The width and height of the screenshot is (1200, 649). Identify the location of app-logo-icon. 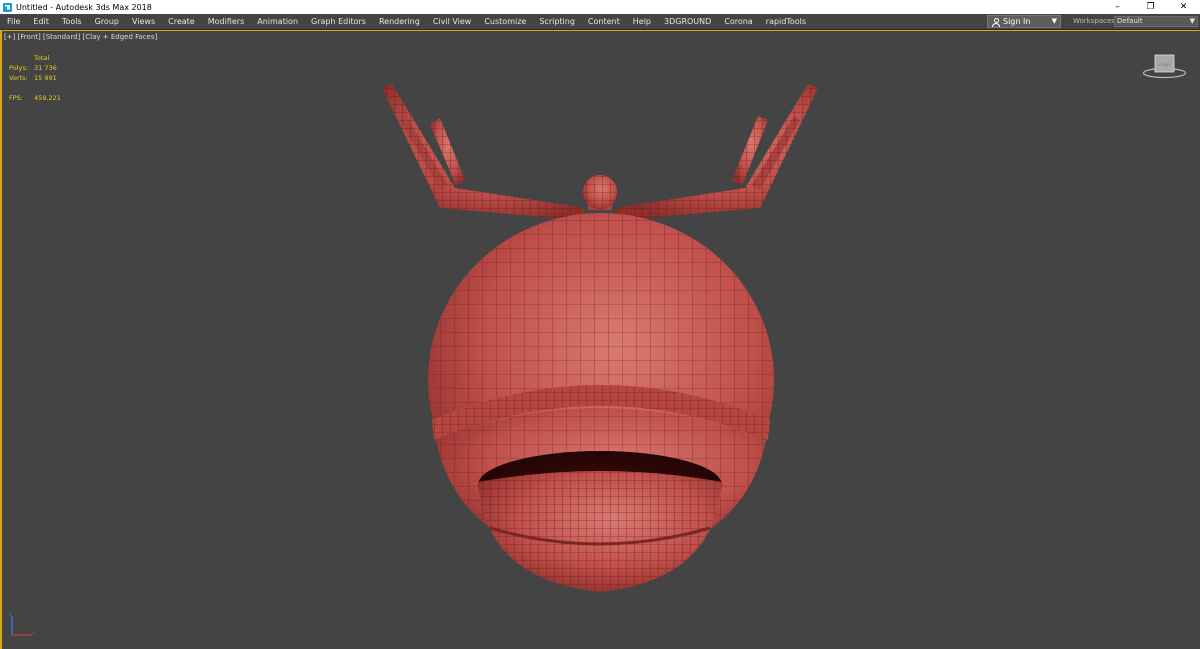
(7, 7).